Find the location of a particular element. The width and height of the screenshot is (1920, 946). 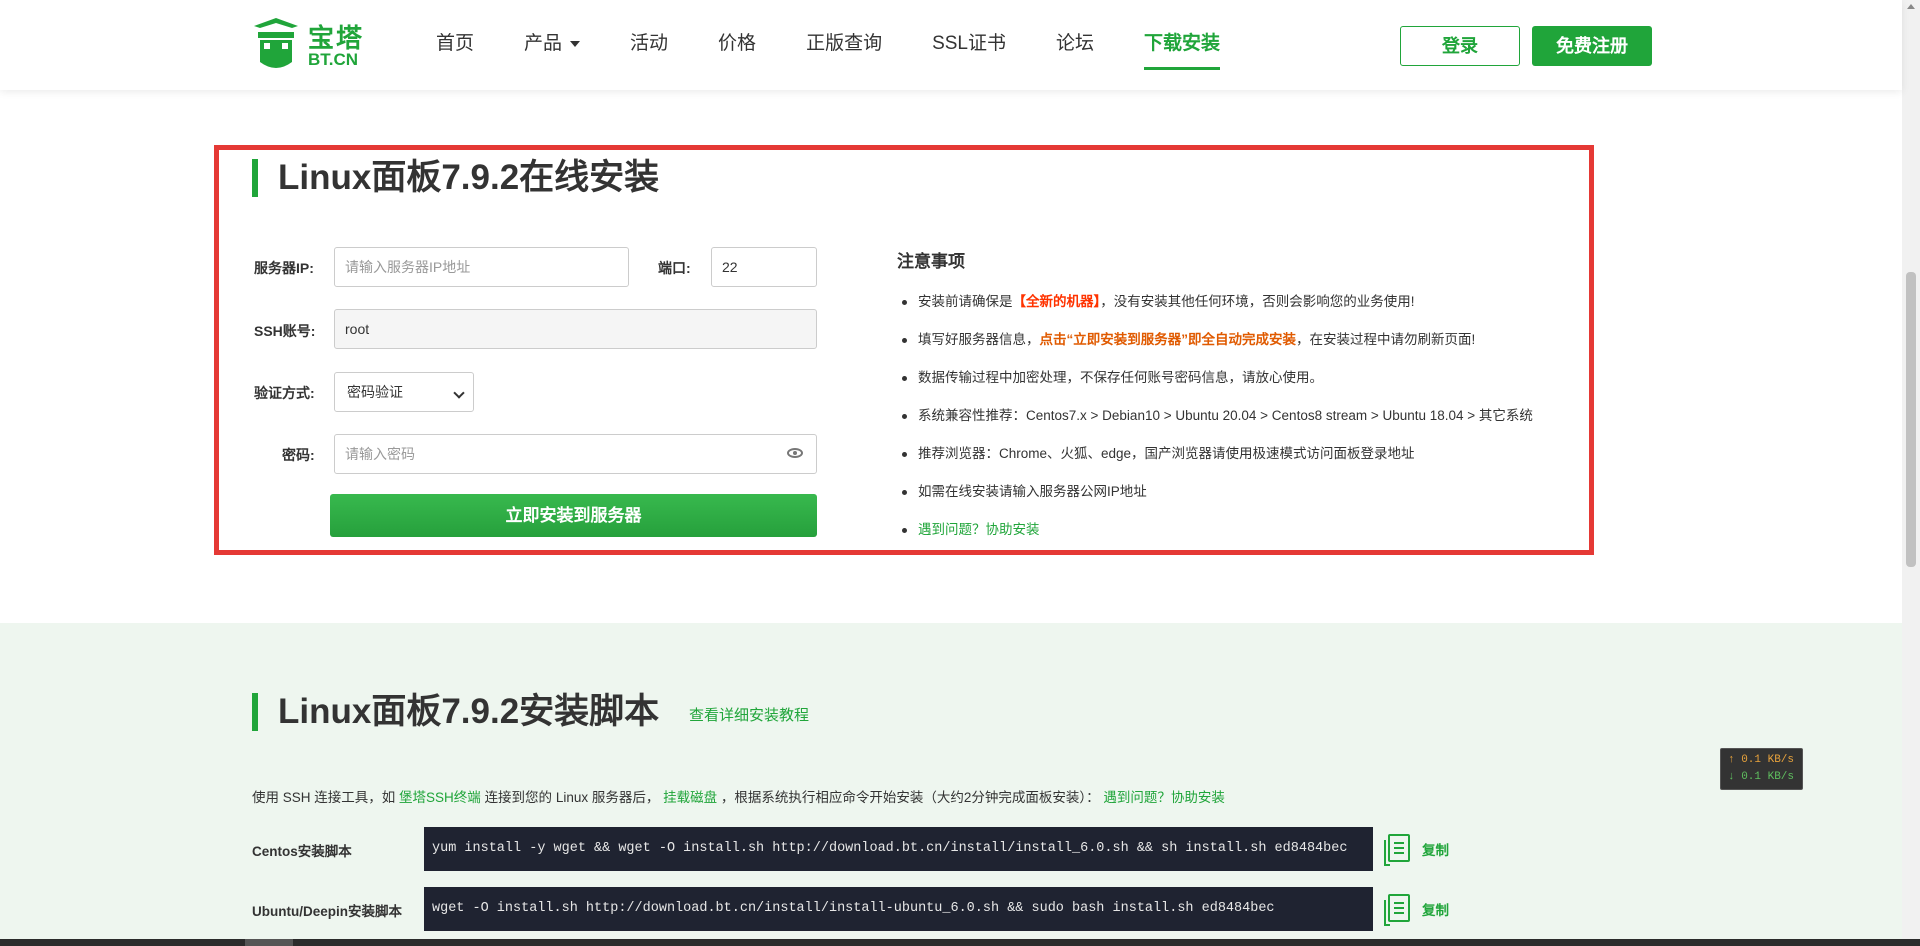

note-1-b: 【全新的机器】 is located at coordinates (1056, 301).